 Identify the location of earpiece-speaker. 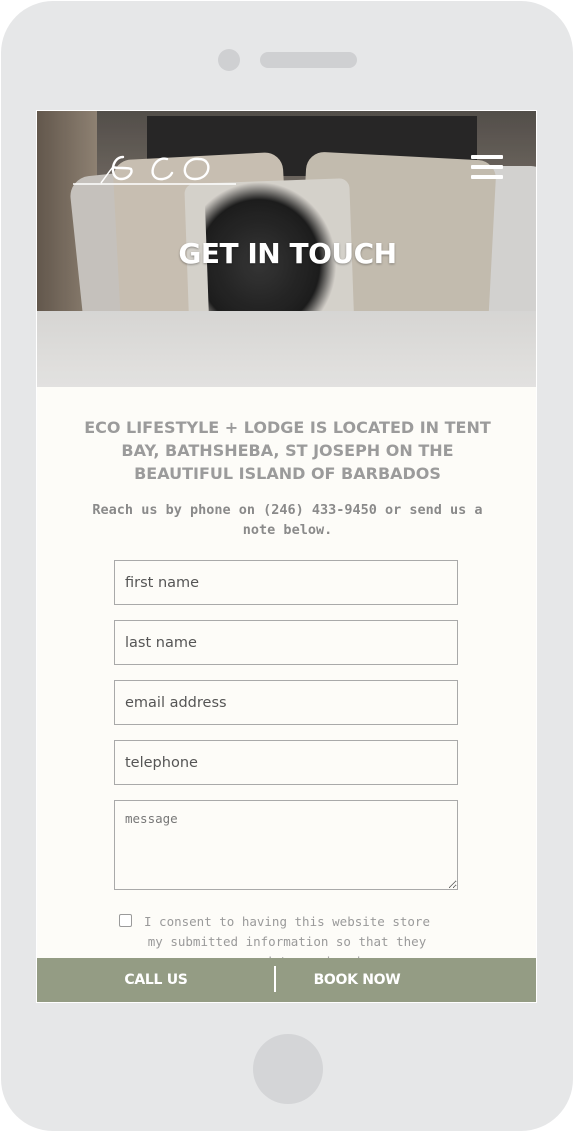
(308, 60).